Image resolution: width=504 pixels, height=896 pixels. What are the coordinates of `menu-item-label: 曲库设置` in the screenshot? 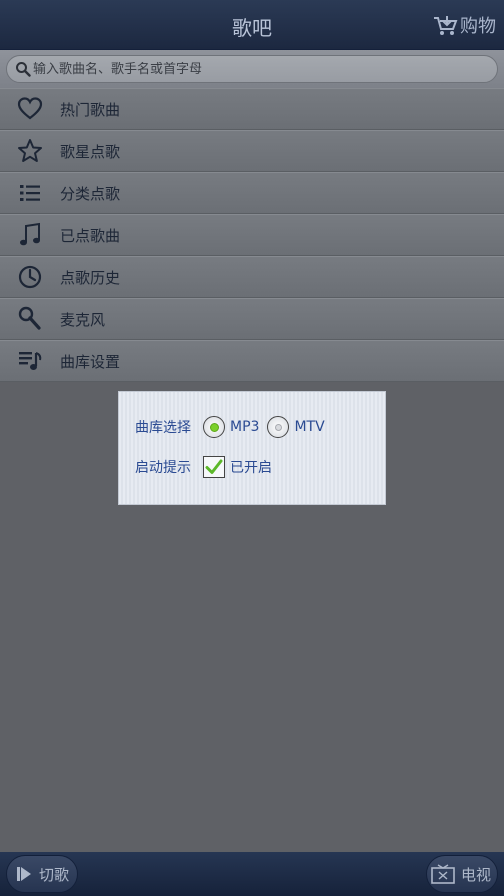 It's located at (90, 361).